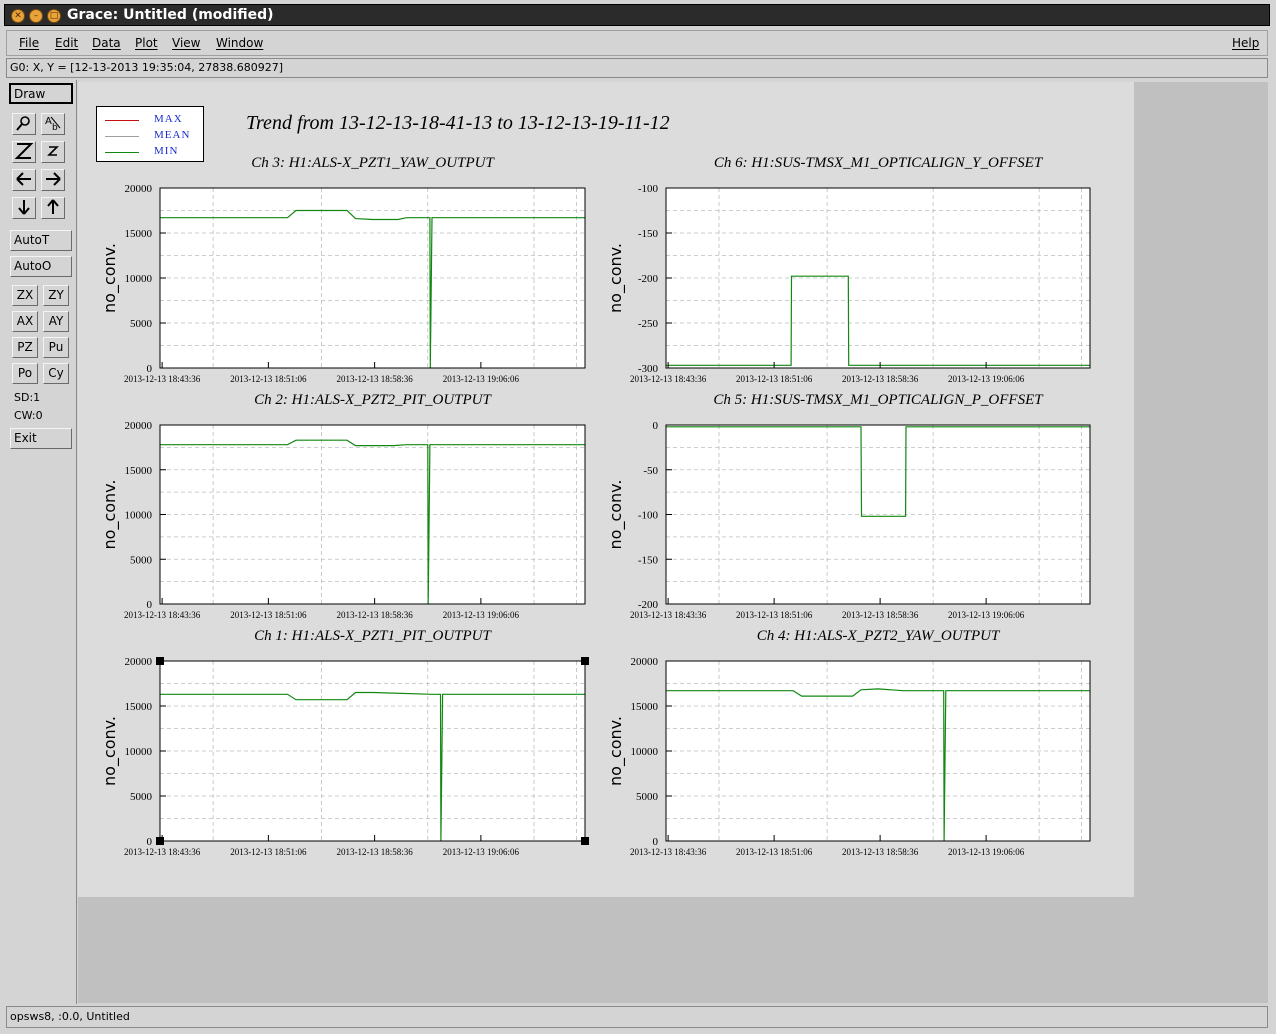  I want to click on scroll-right-button, so click(53, 180).